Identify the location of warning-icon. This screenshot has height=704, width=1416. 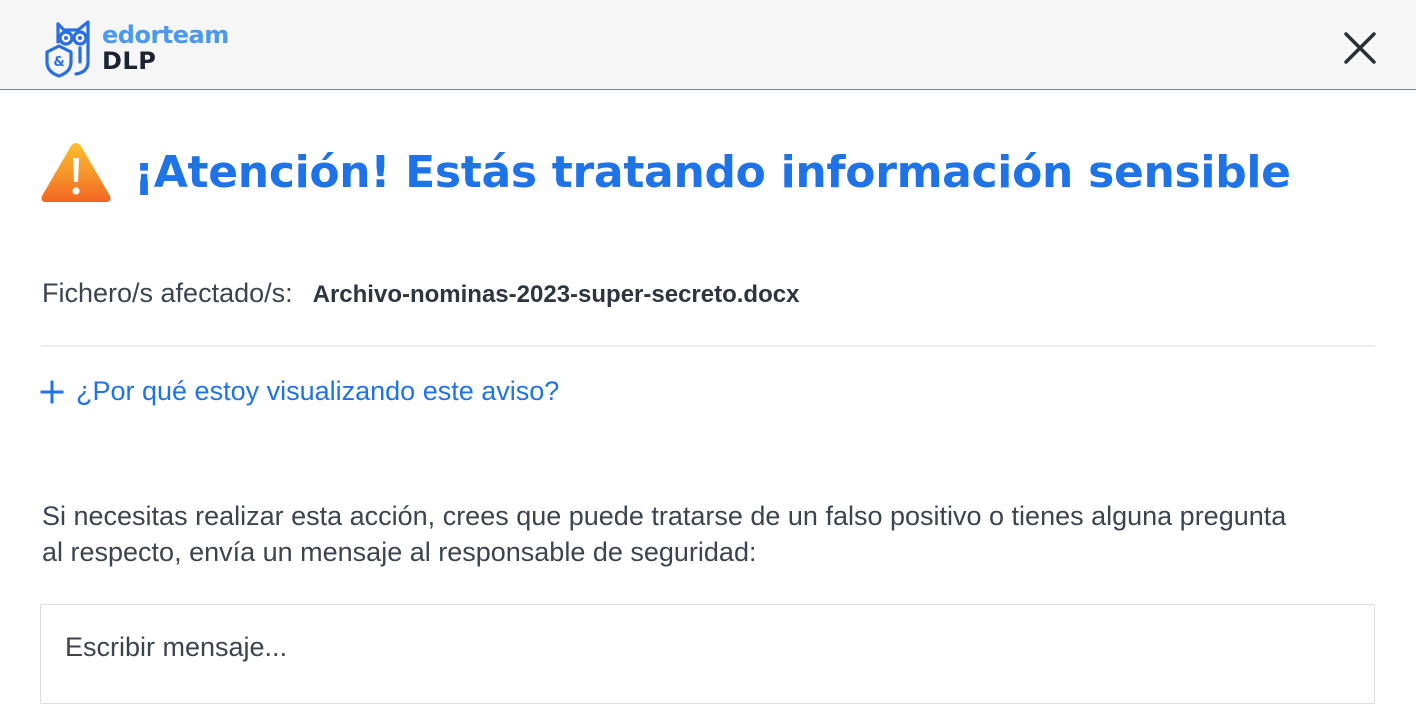
(76, 172).